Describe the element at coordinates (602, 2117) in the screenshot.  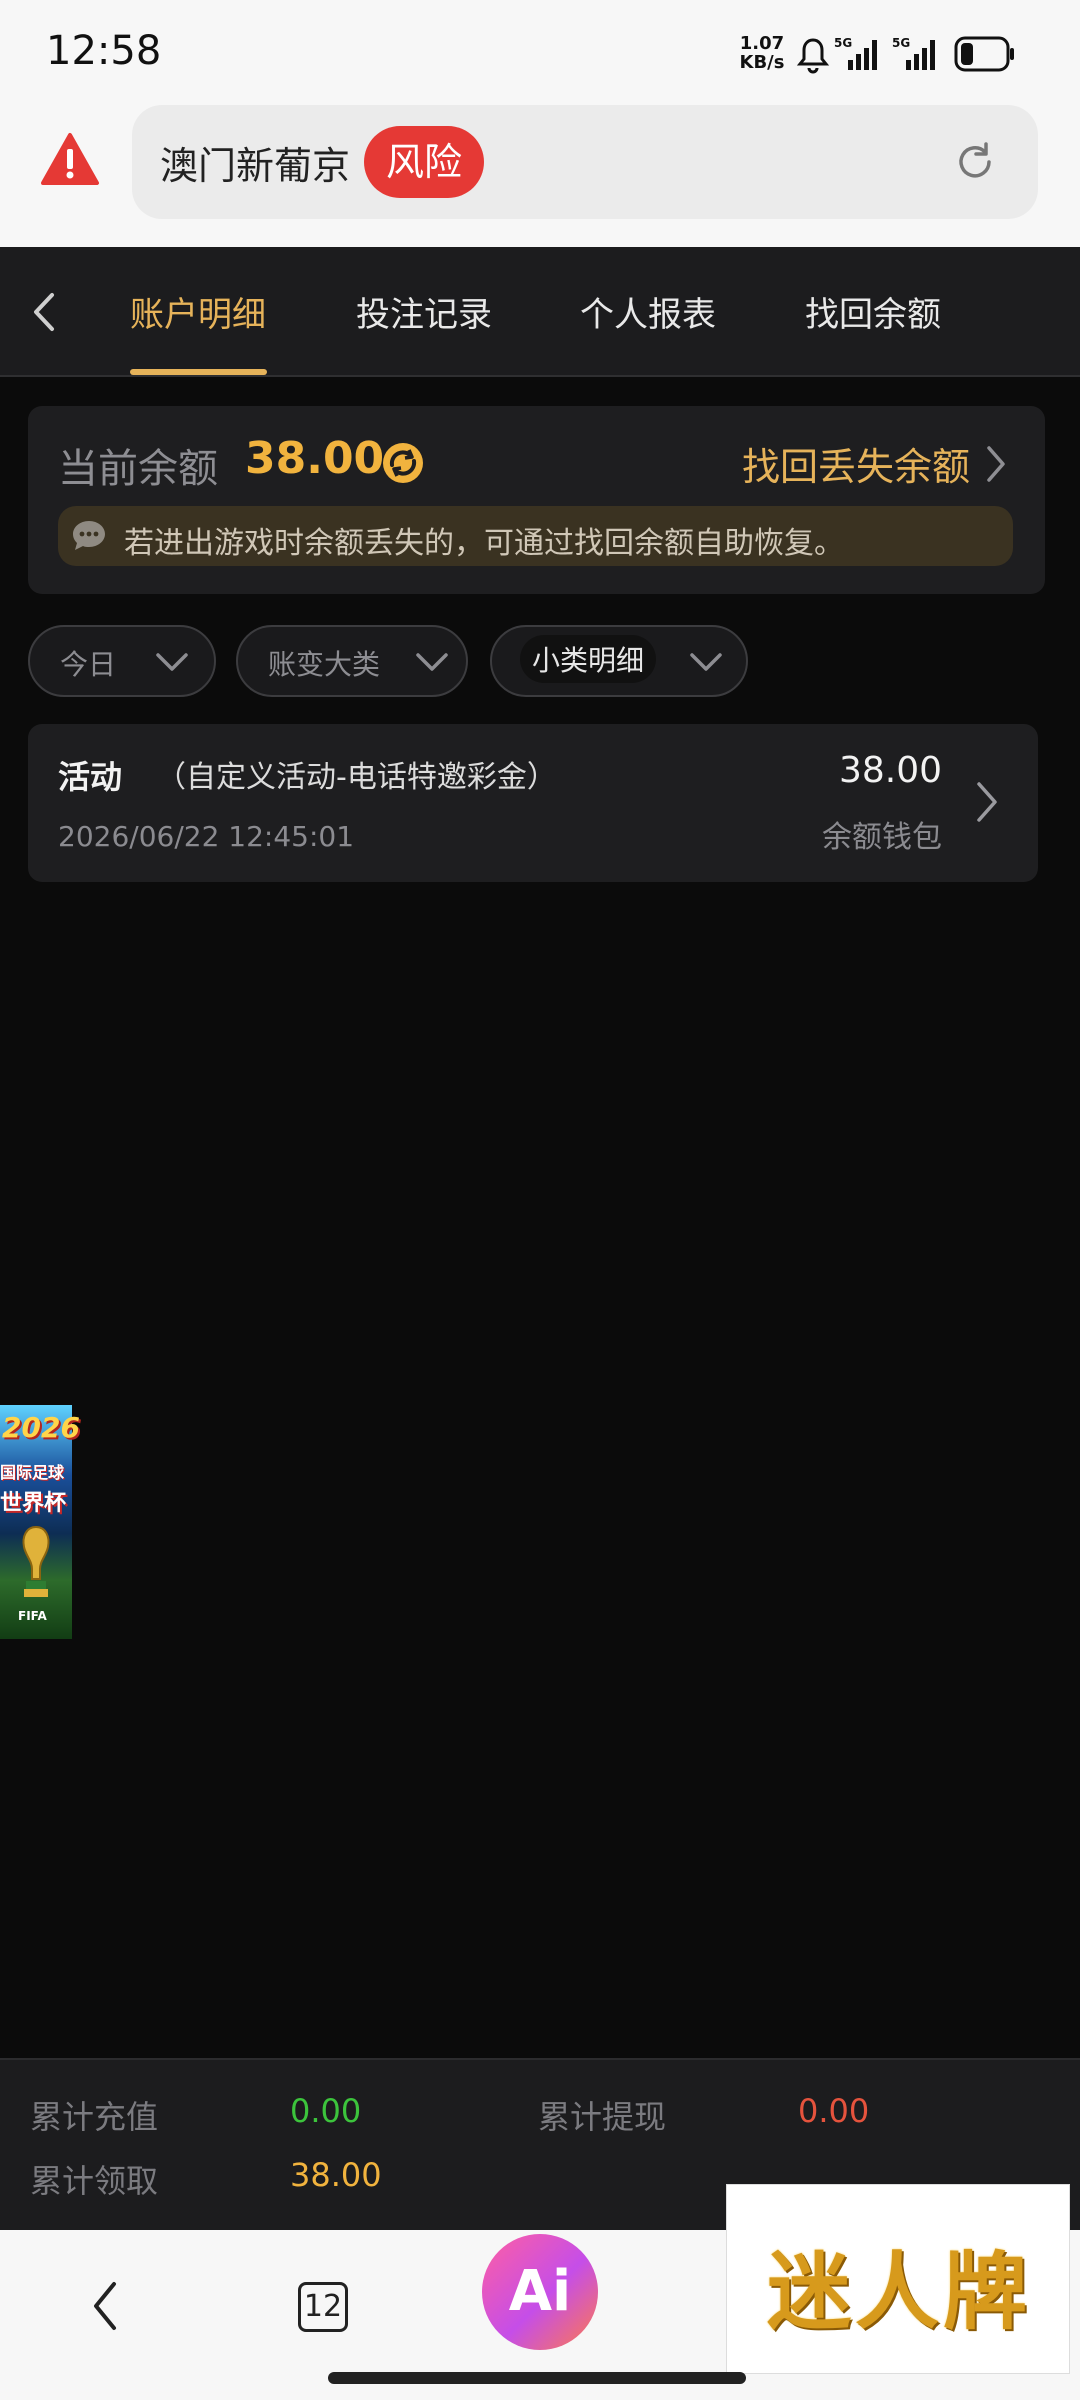
I see `total-withdraw-label: 累计提现` at that location.